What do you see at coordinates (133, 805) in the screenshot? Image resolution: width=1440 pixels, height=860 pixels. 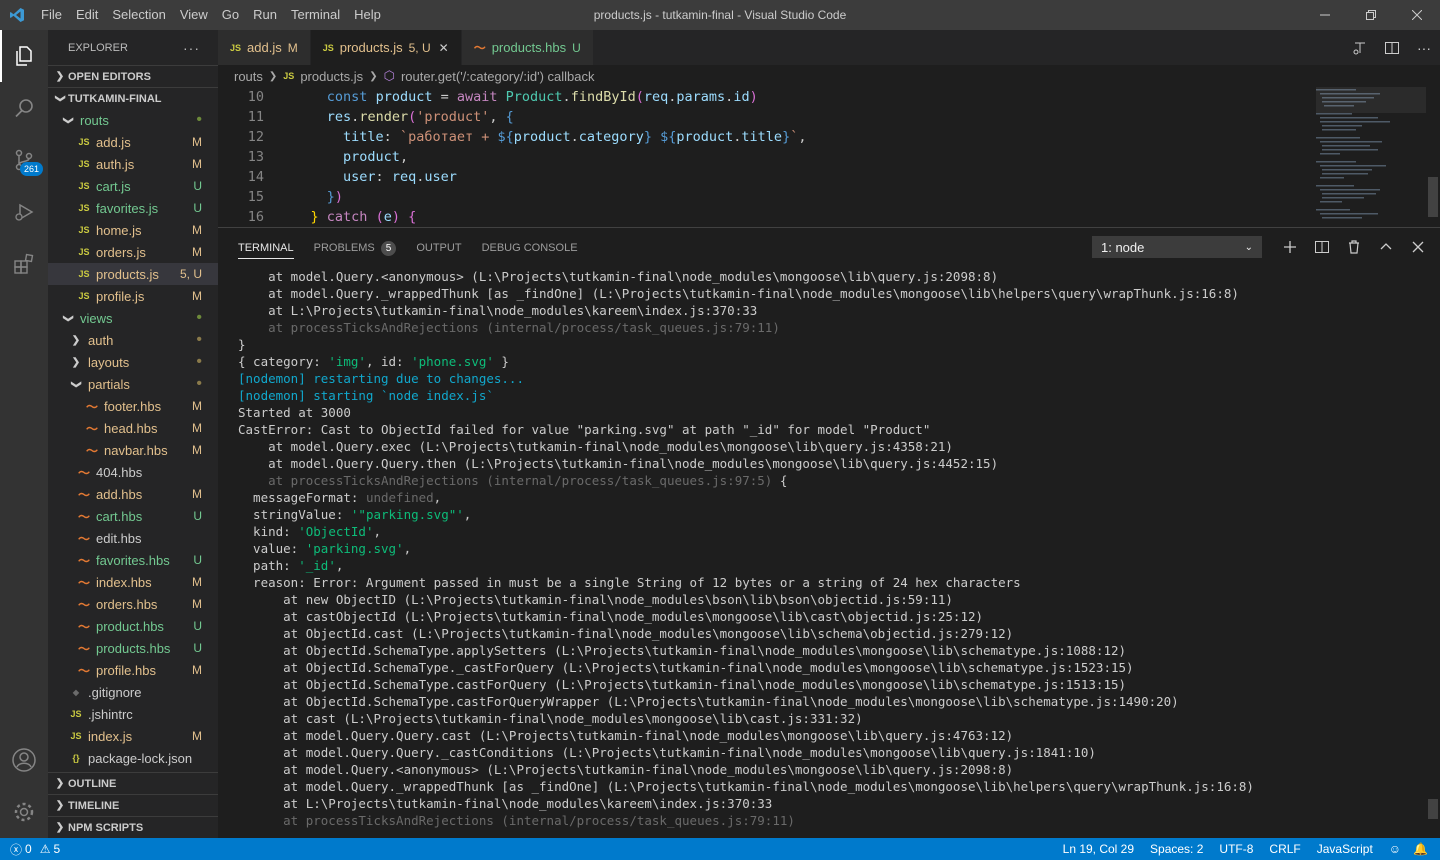 I see `timeline-section: ❯ TIMELINE` at bounding box center [133, 805].